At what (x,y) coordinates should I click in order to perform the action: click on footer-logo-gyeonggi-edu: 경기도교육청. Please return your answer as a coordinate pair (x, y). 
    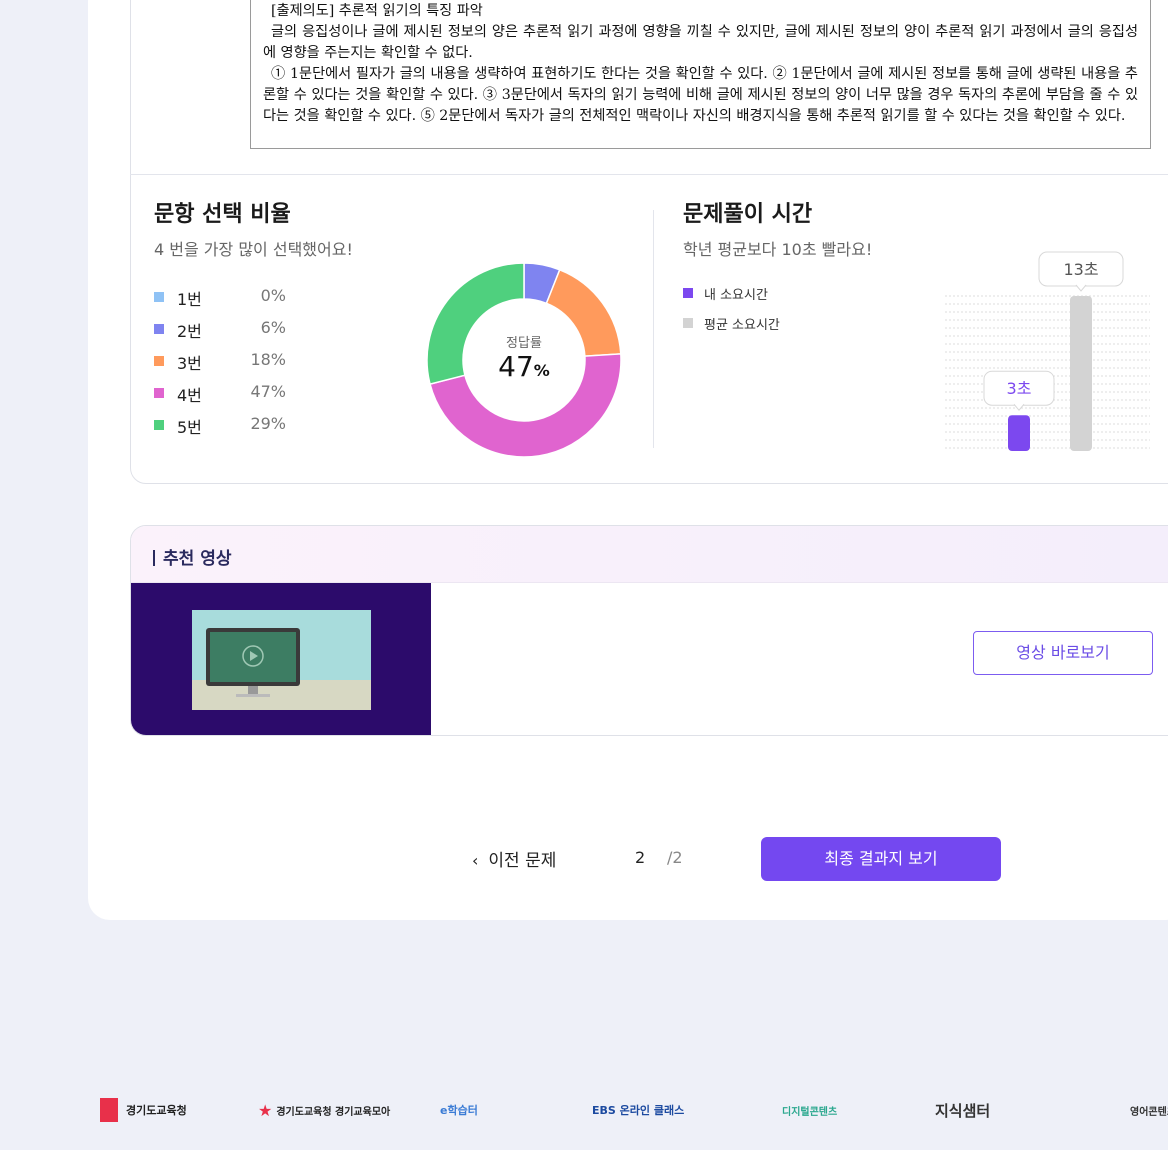
    Looking at the image, I should click on (143, 1110).